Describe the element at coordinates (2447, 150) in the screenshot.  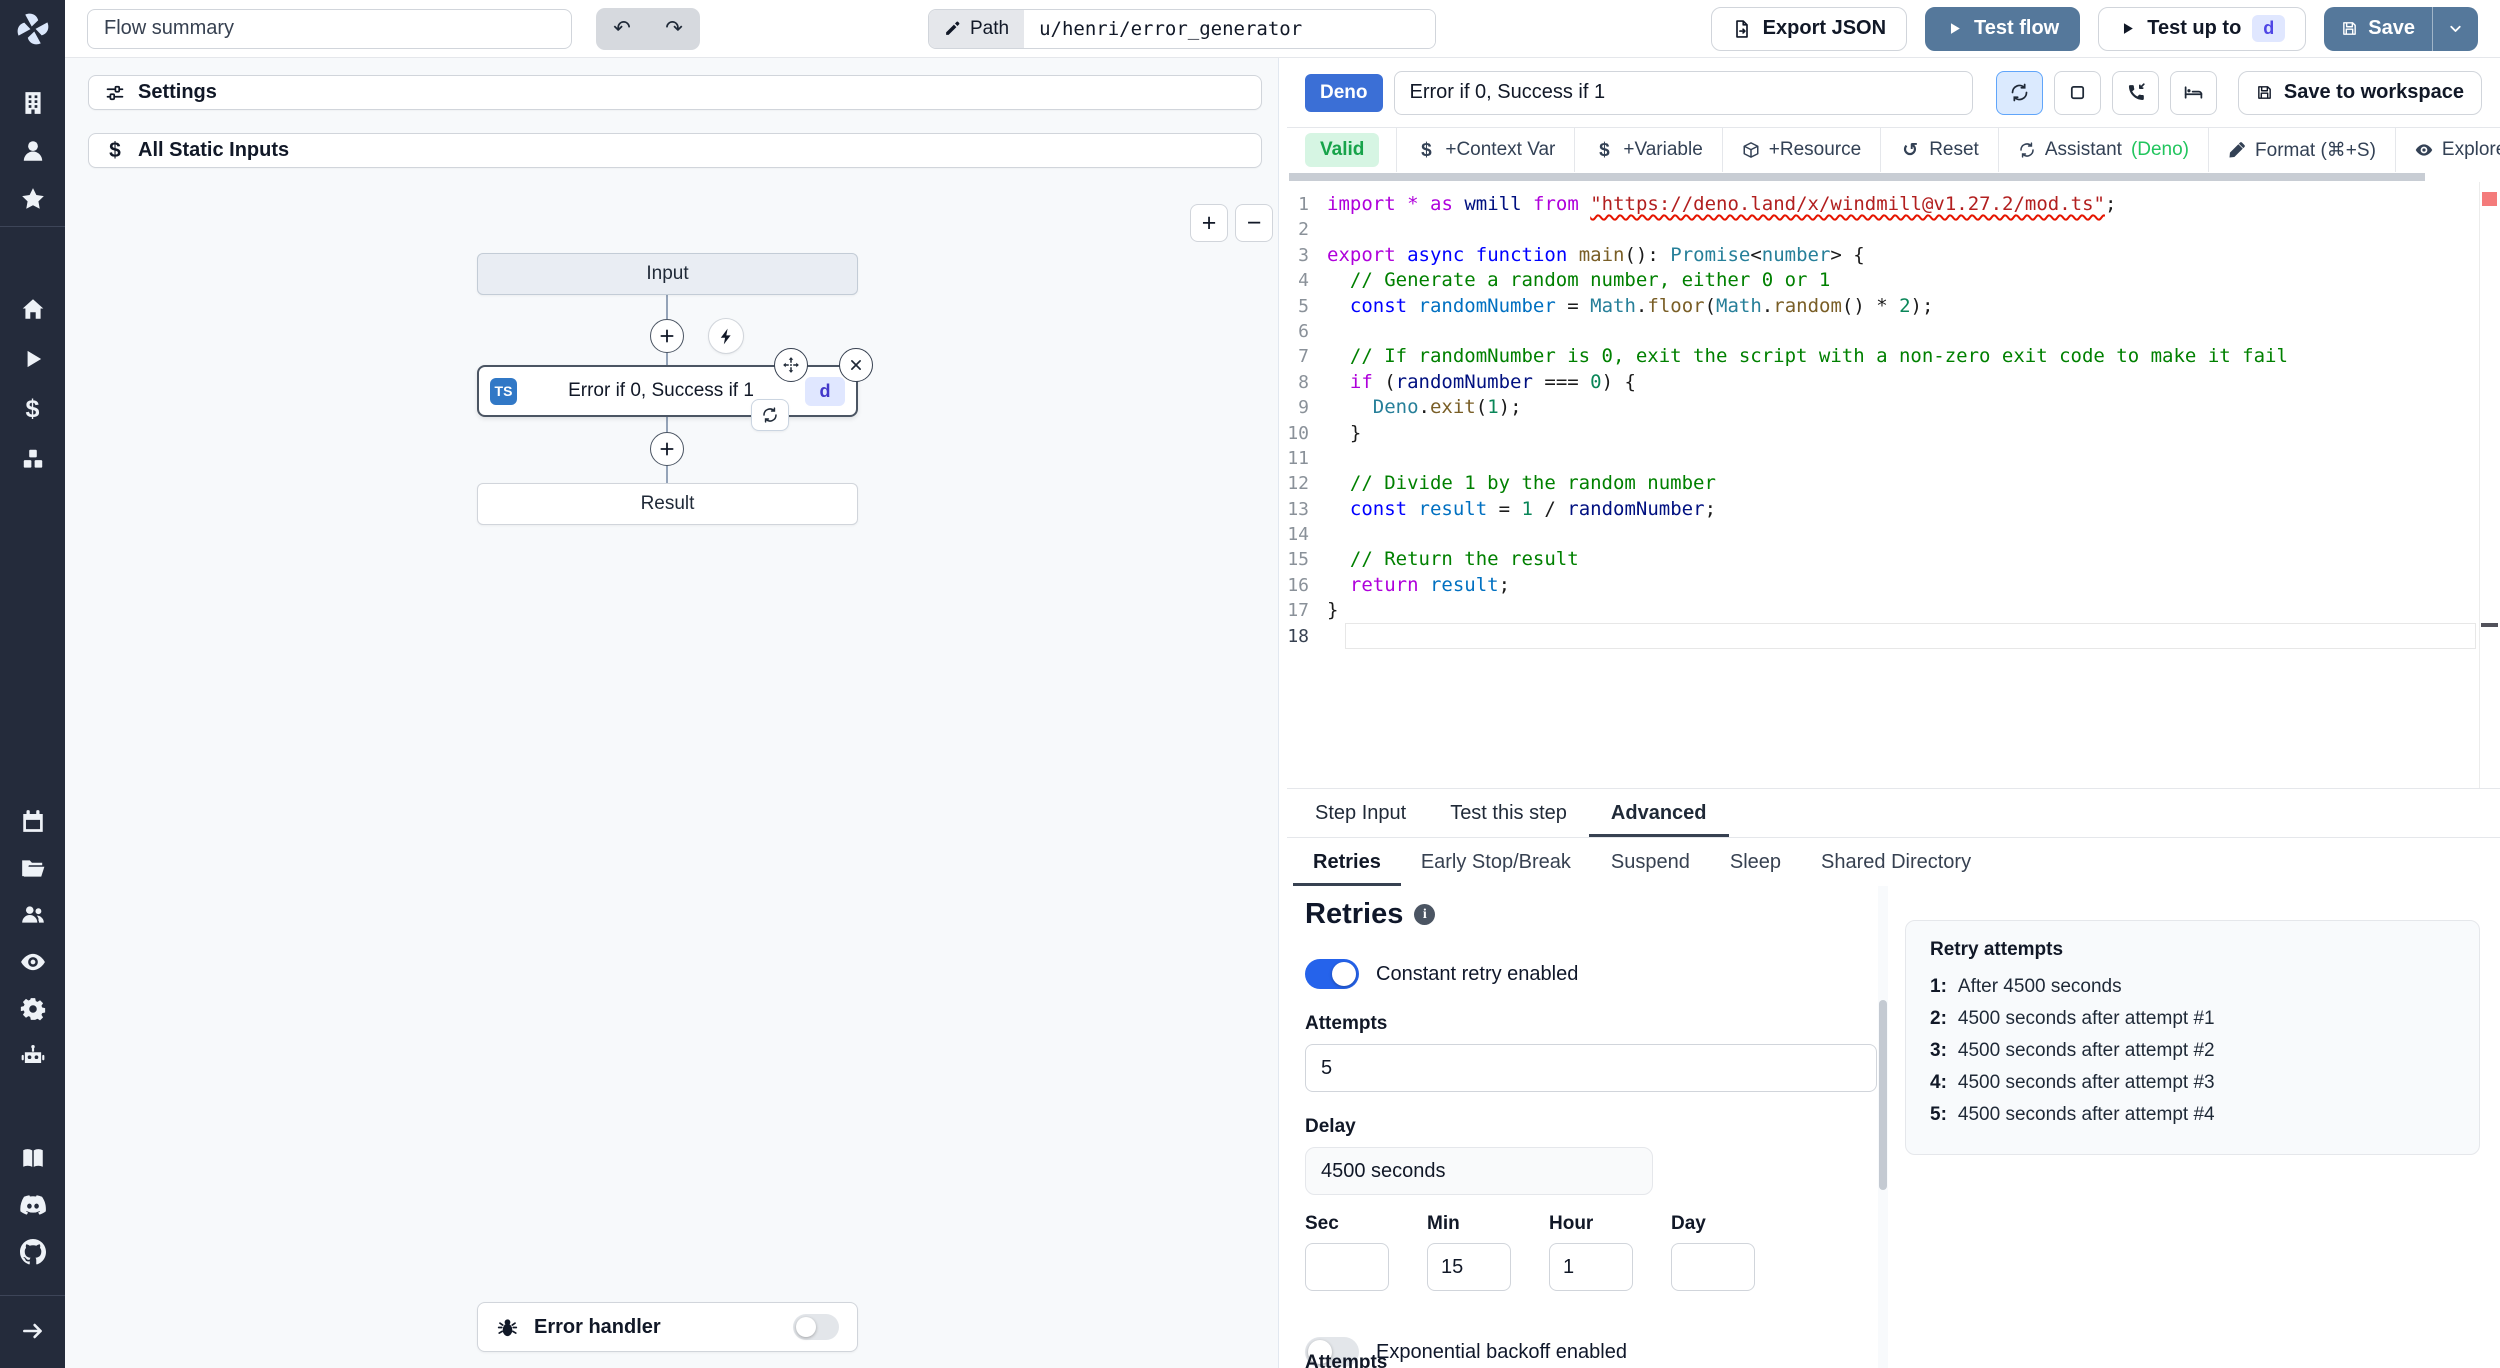
I see `toolbar-item-explore-other-s: Explore other s` at that location.